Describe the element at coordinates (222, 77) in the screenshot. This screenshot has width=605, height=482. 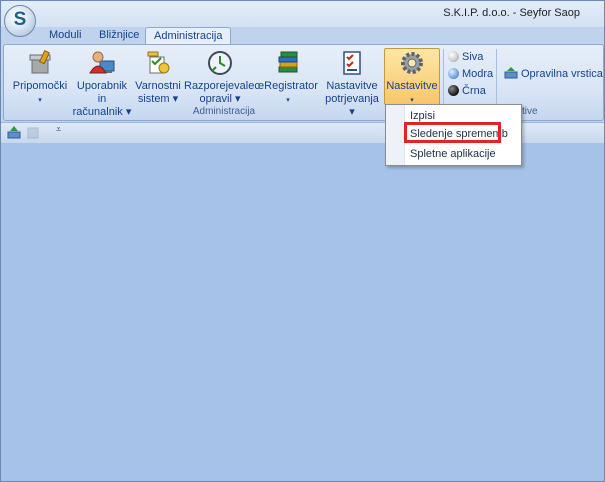
I see `task-scheduler-button: Razporejevalec opravil ▾` at that location.